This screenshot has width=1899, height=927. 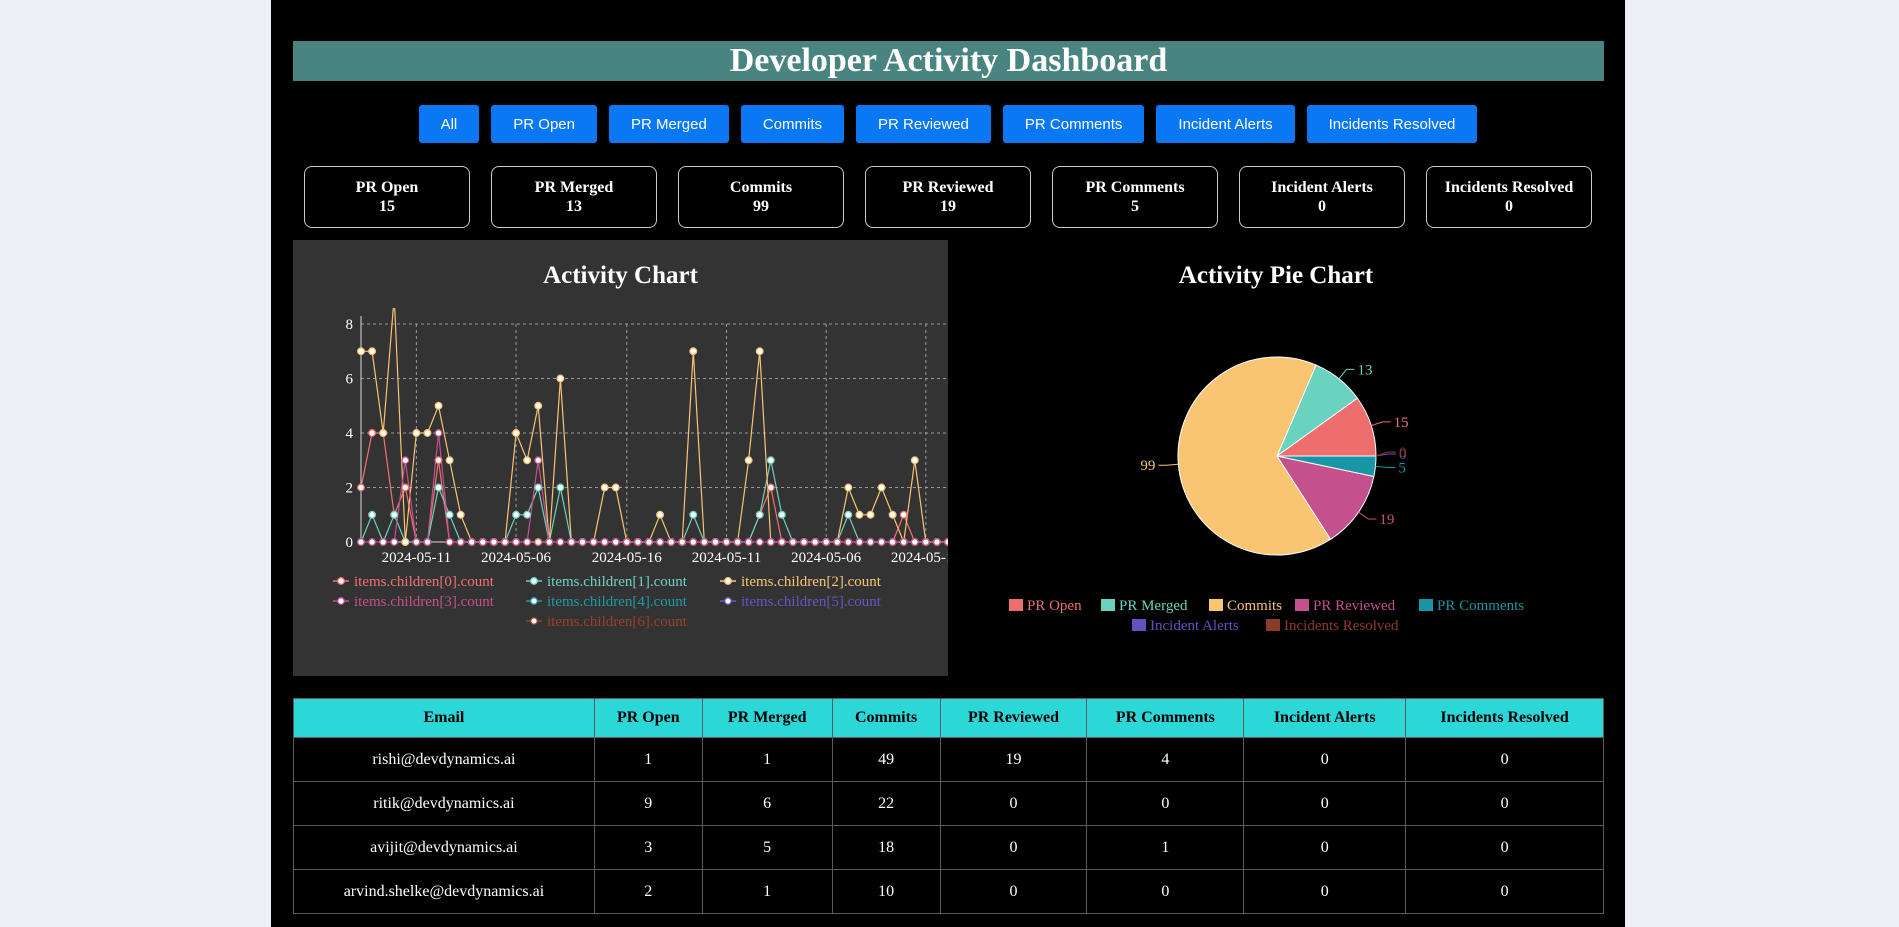 I want to click on legend-item-pr-open: PR Open, so click(x=1045, y=606).